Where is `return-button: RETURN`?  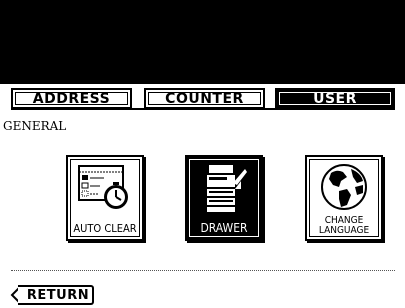
return-button: RETURN is located at coordinates (56, 295).